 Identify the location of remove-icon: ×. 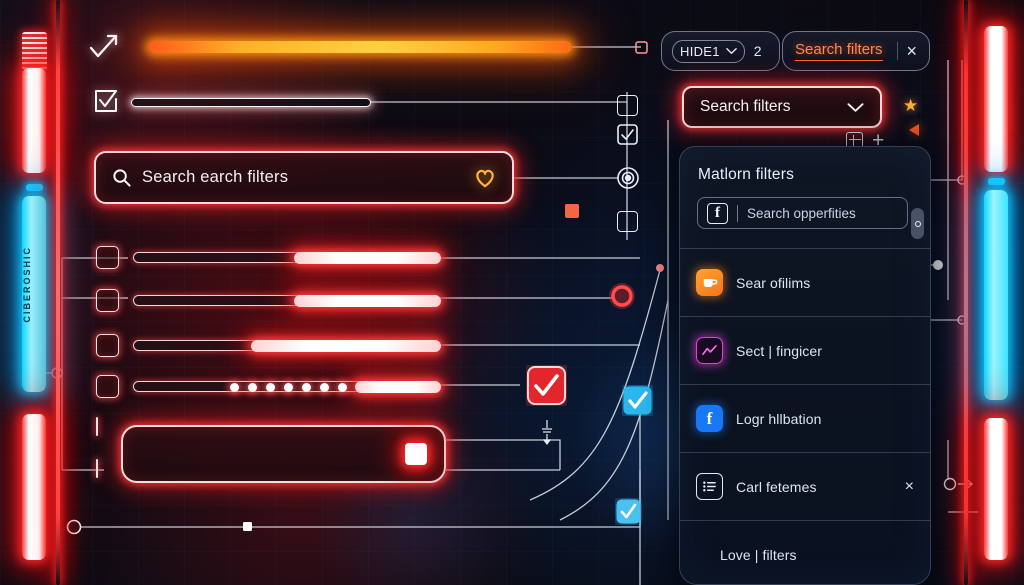
(909, 487).